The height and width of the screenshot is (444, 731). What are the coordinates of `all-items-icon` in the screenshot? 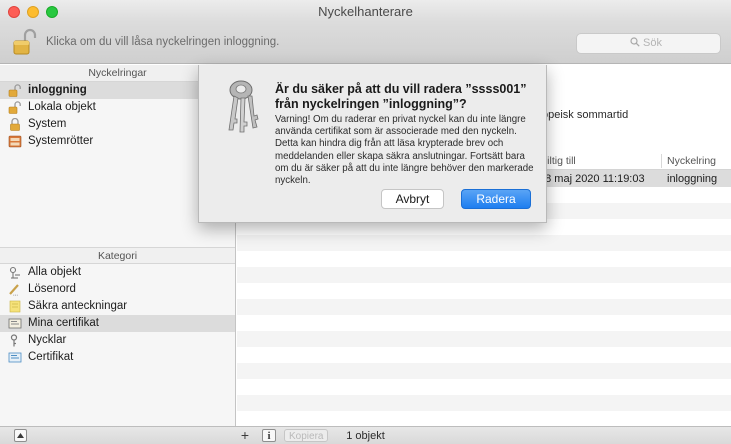 It's located at (14, 272).